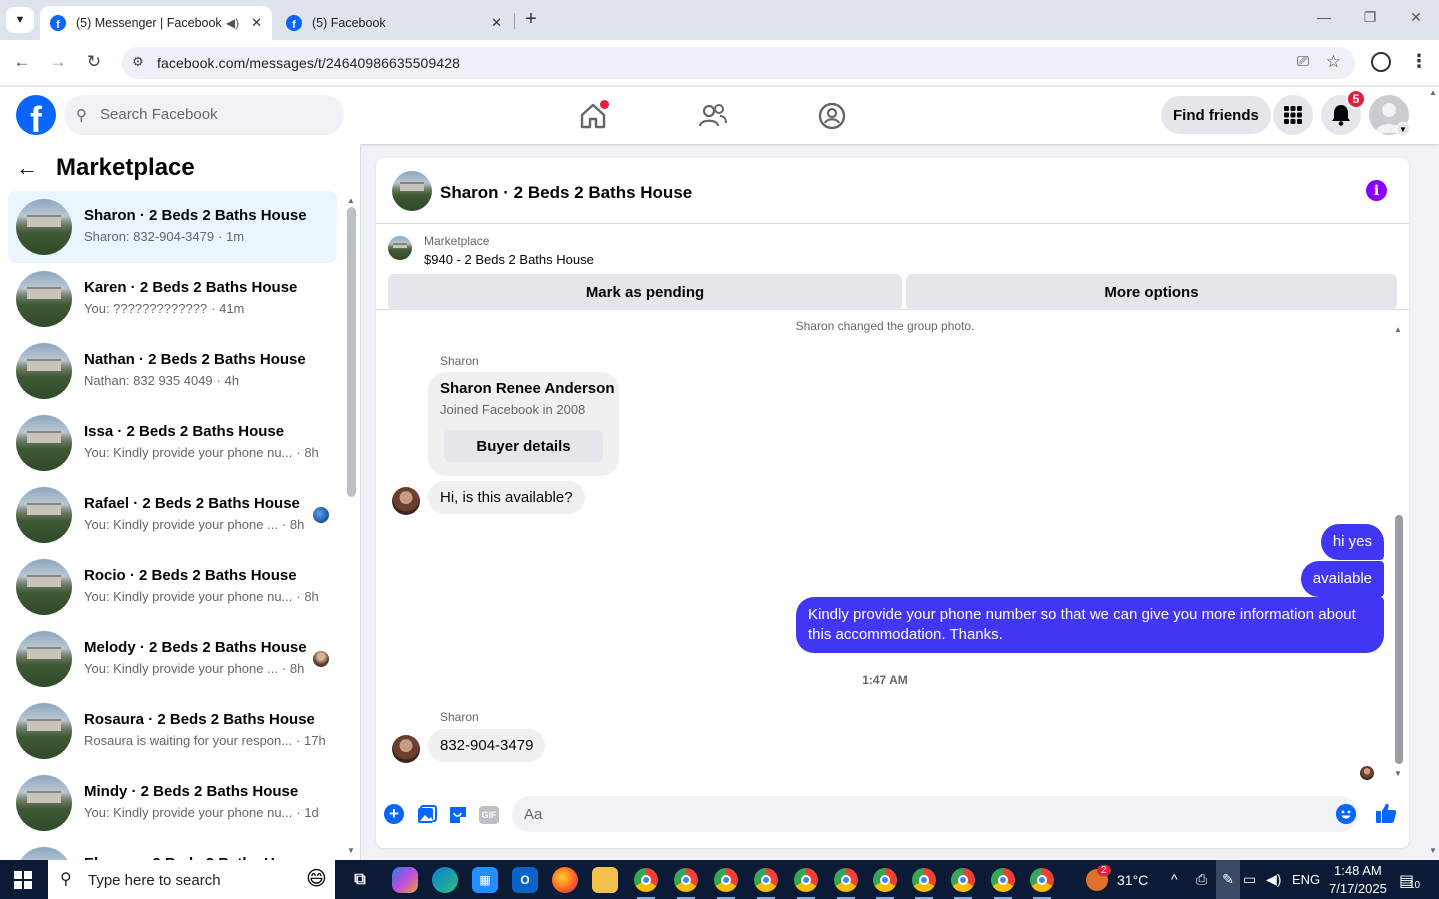 This screenshot has width=1439, height=899. Describe the element at coordinates (412, 191) in the screenshot. I see `chat-thumbnail` at that location.